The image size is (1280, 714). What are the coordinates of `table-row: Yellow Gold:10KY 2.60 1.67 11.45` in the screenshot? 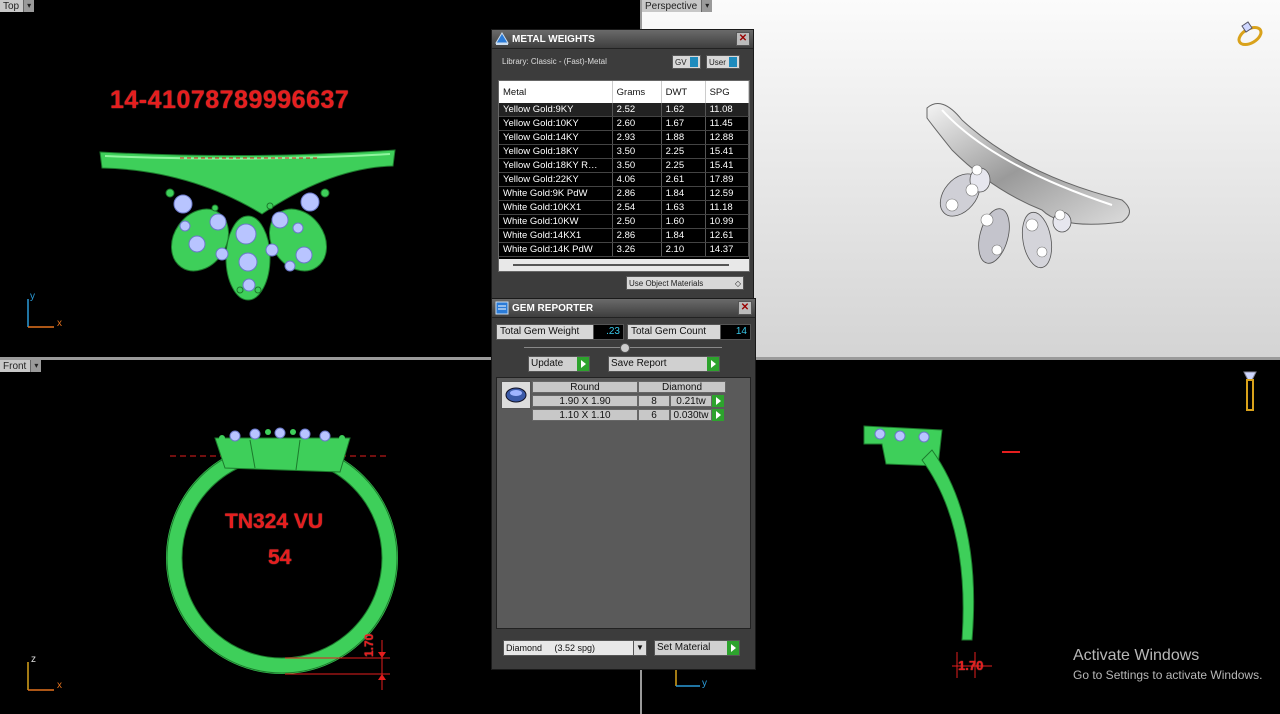 It's located at (624, 123).